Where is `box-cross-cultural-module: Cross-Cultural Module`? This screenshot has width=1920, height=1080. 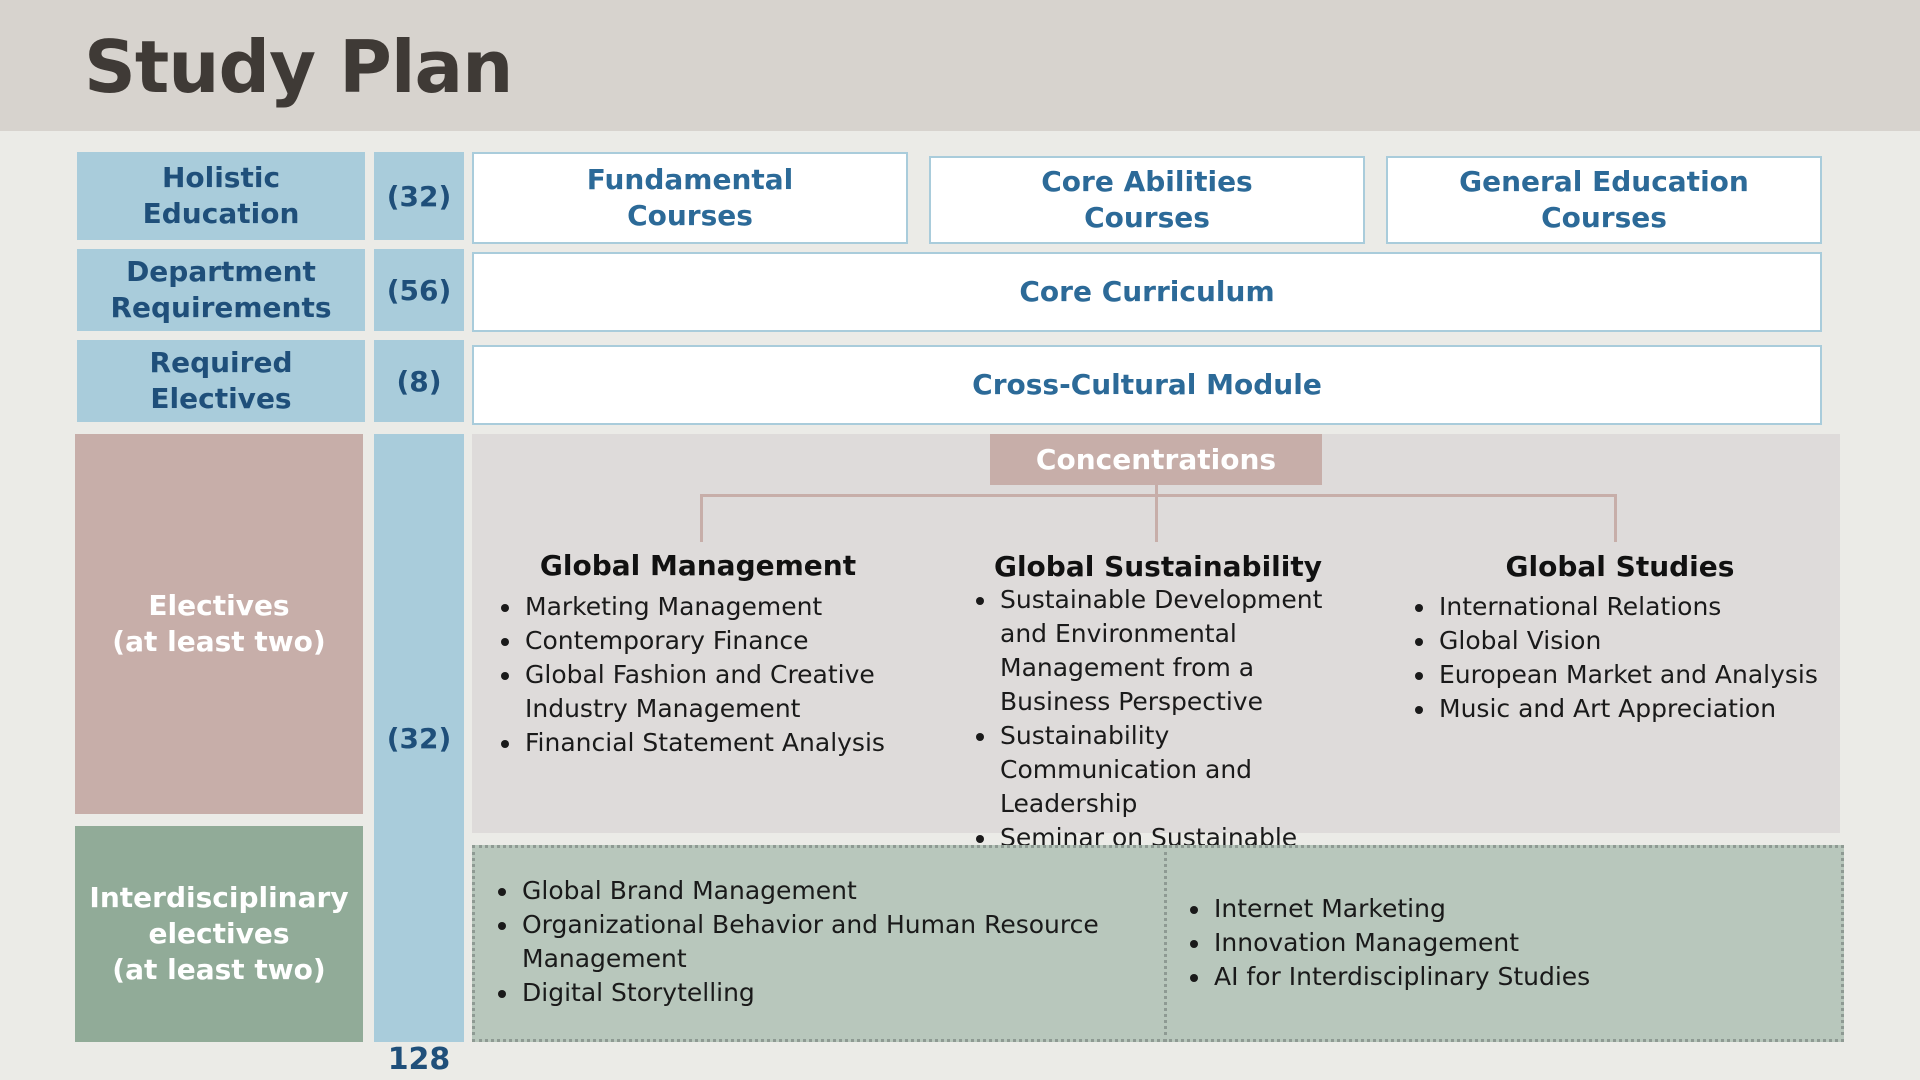
box-cross-cultural-module: Cross-Cultural Module is located at coordinates (1147, 385).